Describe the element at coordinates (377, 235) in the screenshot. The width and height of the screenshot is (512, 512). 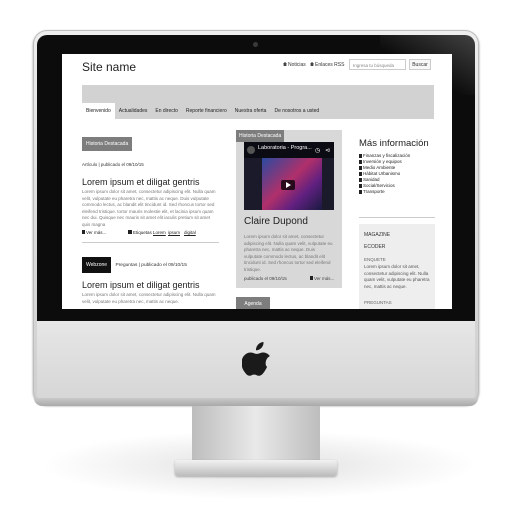
I see `magazine-link: MAGAZINE` at that location.